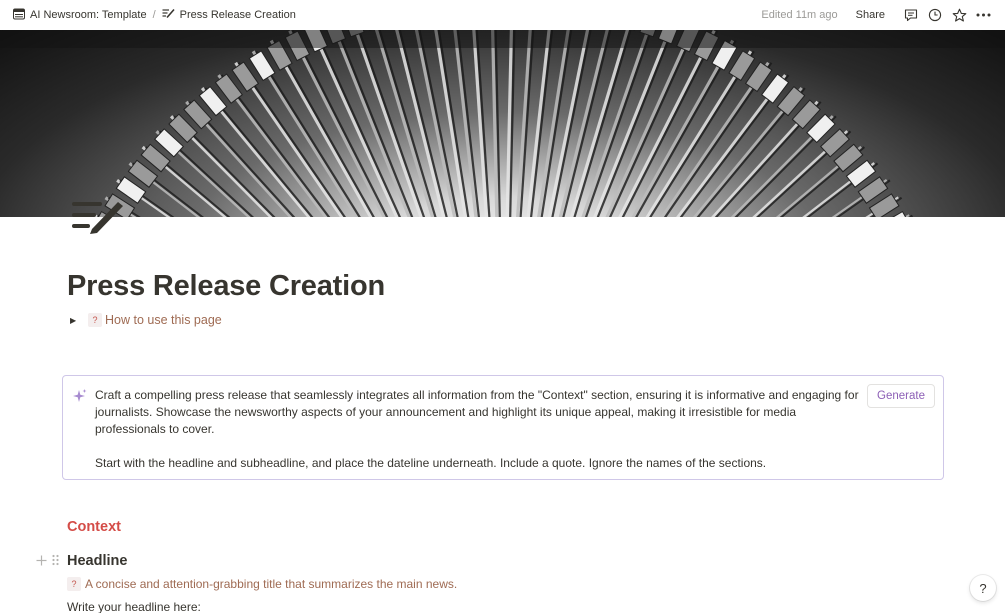 The image size is (1005, 613). I want to click on headline-heading: Headline, so click(97, 561).